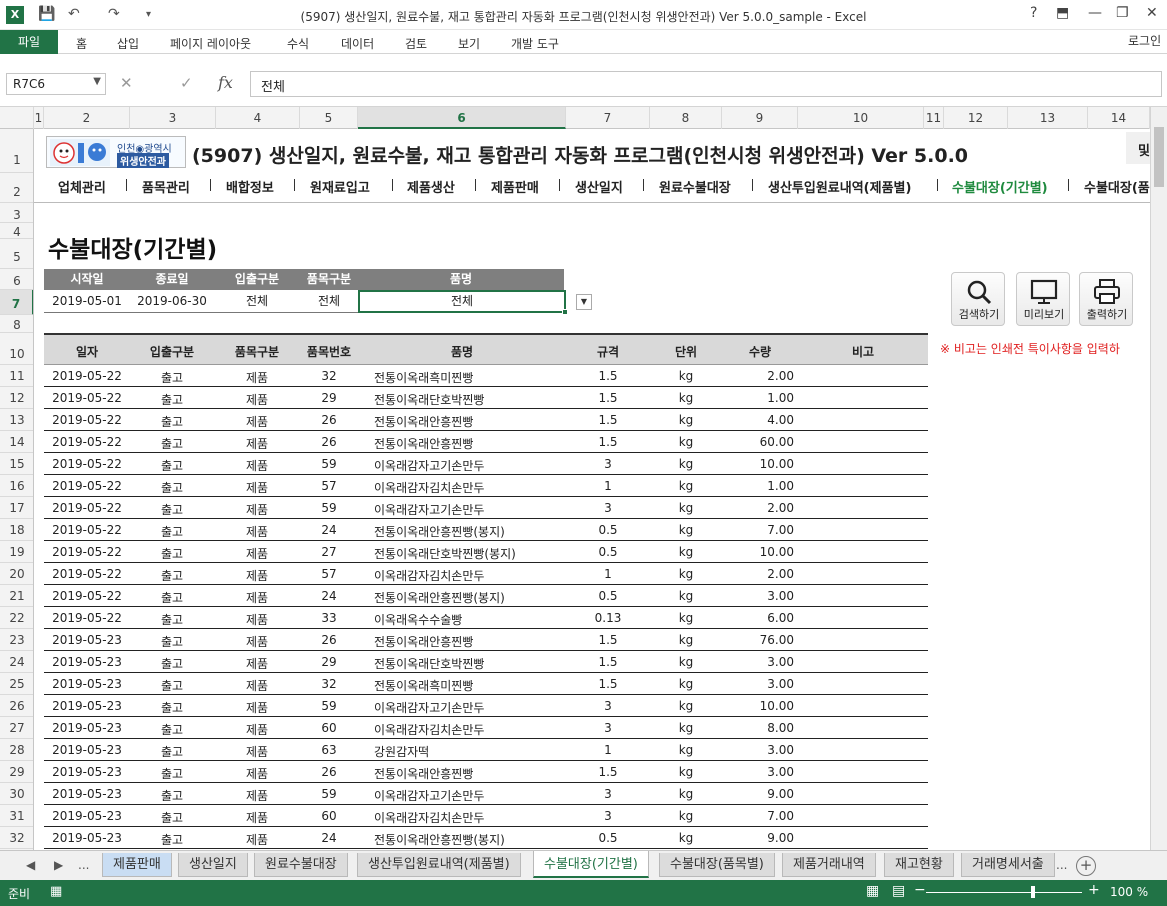 The image size is (1167, 906). I want to click on login-link: 로그인, so click(1144, 40).